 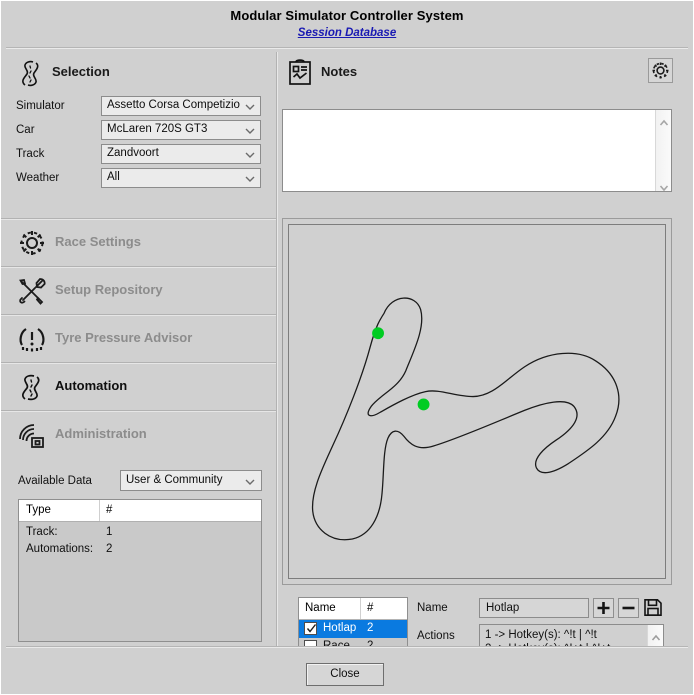 What do you see at coordinates (138, 386) in the screenshot?
I see `sidebar-item-automation: Automation` at bounding box center [138, 386].